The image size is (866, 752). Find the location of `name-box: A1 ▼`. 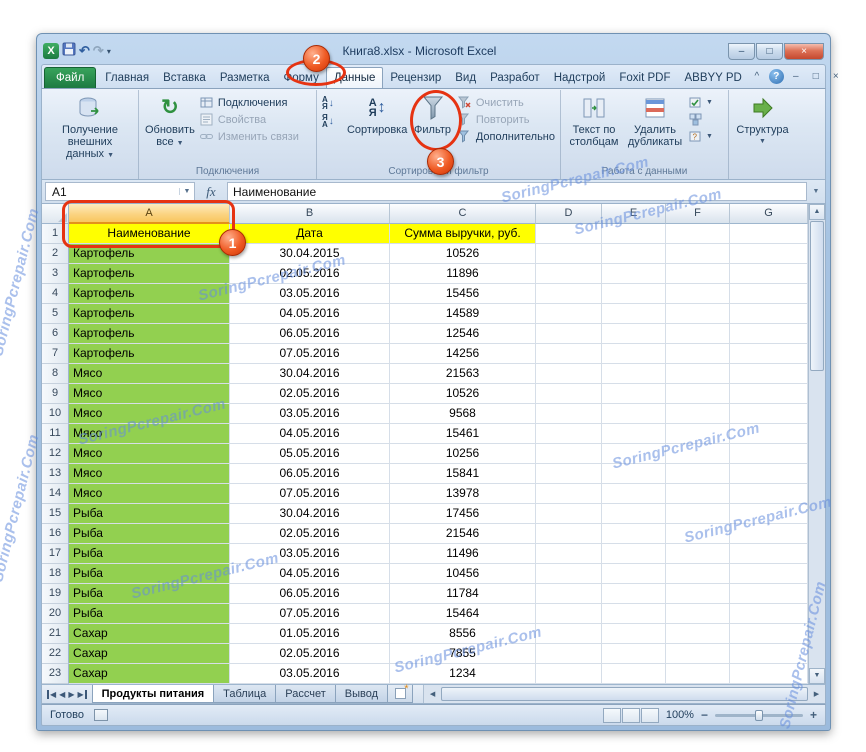

name-box: A1 ▼ is located at coordinates (120, 191).